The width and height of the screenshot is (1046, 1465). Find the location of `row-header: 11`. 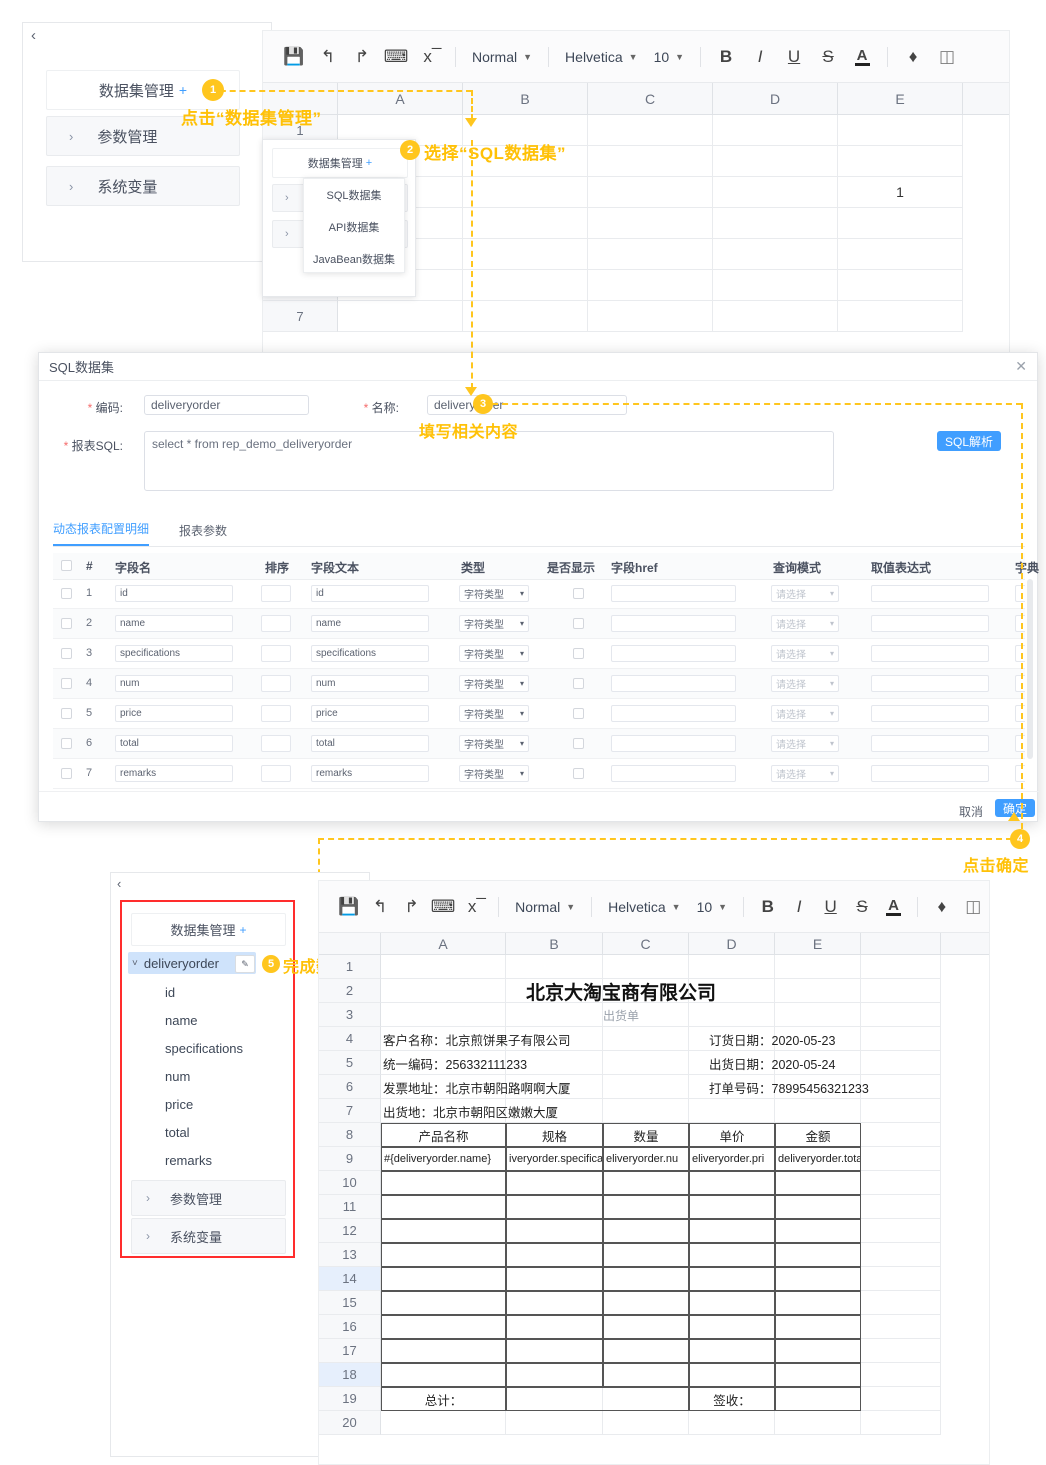

row-header: 11 is located at coordinates (350, 1207).